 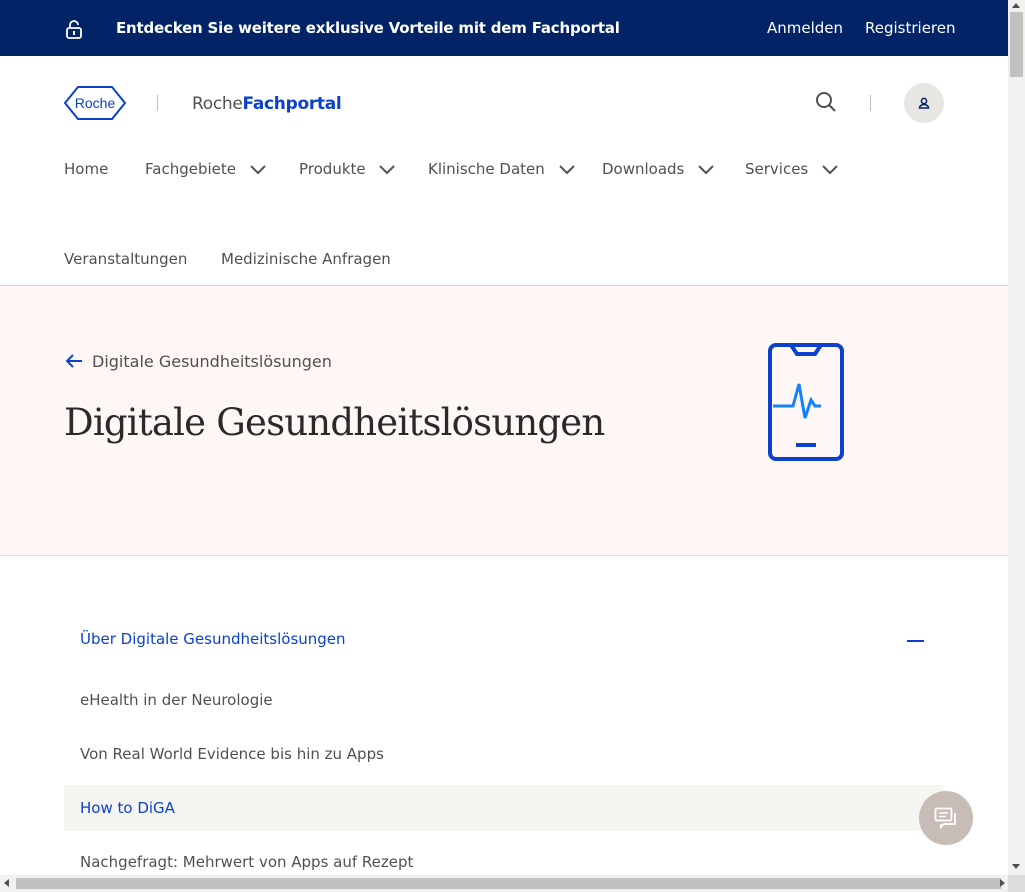 I want to click on nav-item-downloads: Downloads, so click(x=658, y=169).